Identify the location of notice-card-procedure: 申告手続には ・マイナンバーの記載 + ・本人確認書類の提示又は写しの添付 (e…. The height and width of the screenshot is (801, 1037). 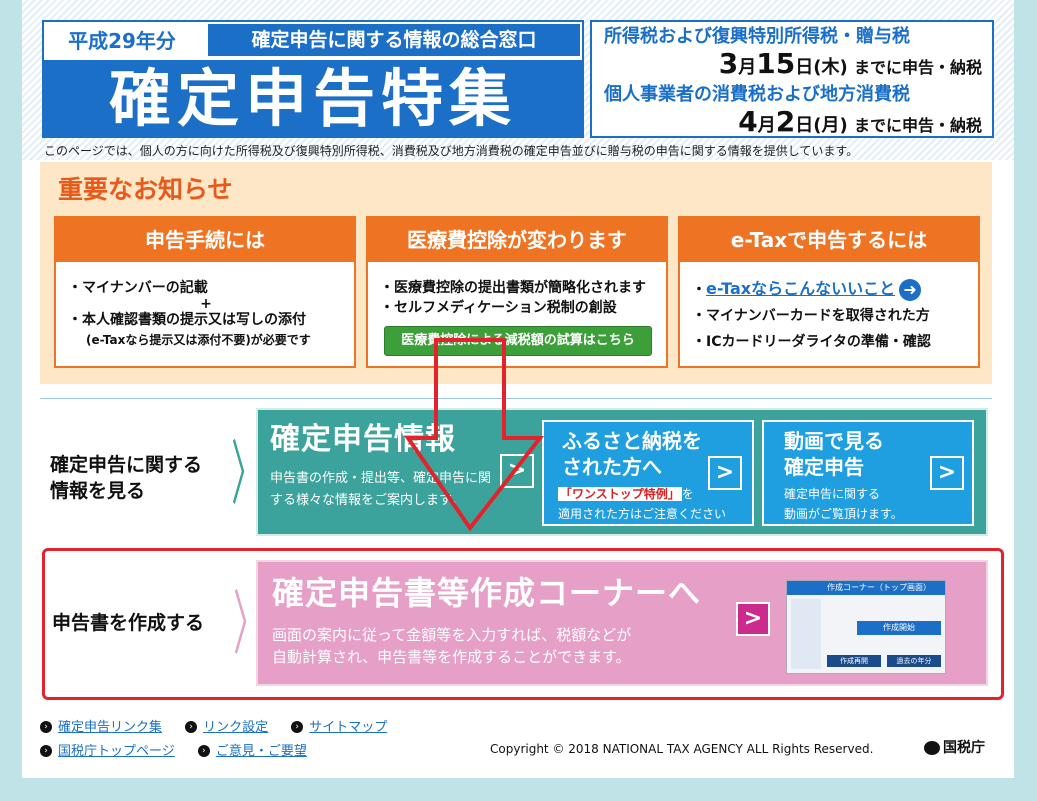
(205, 292).